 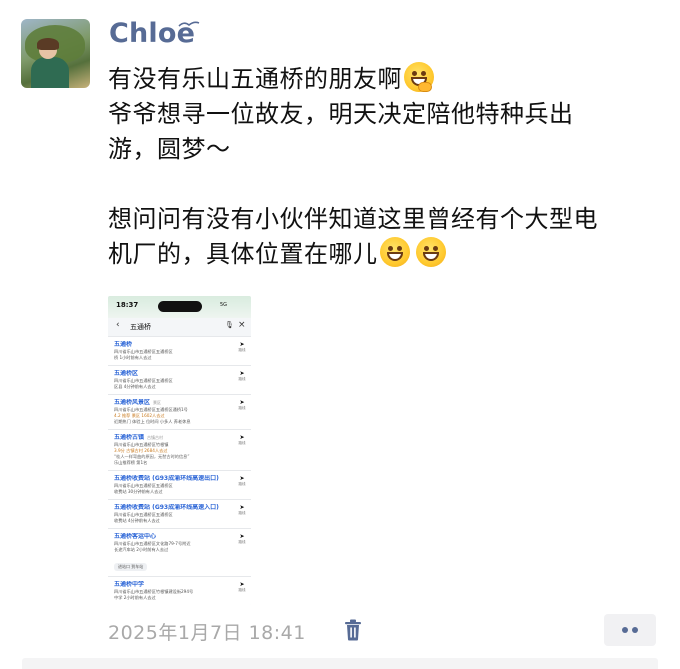 What do you see at coordinates (625, 630) in the screenshot?
I see `more-options-icon` at bounding box center [625, 630].